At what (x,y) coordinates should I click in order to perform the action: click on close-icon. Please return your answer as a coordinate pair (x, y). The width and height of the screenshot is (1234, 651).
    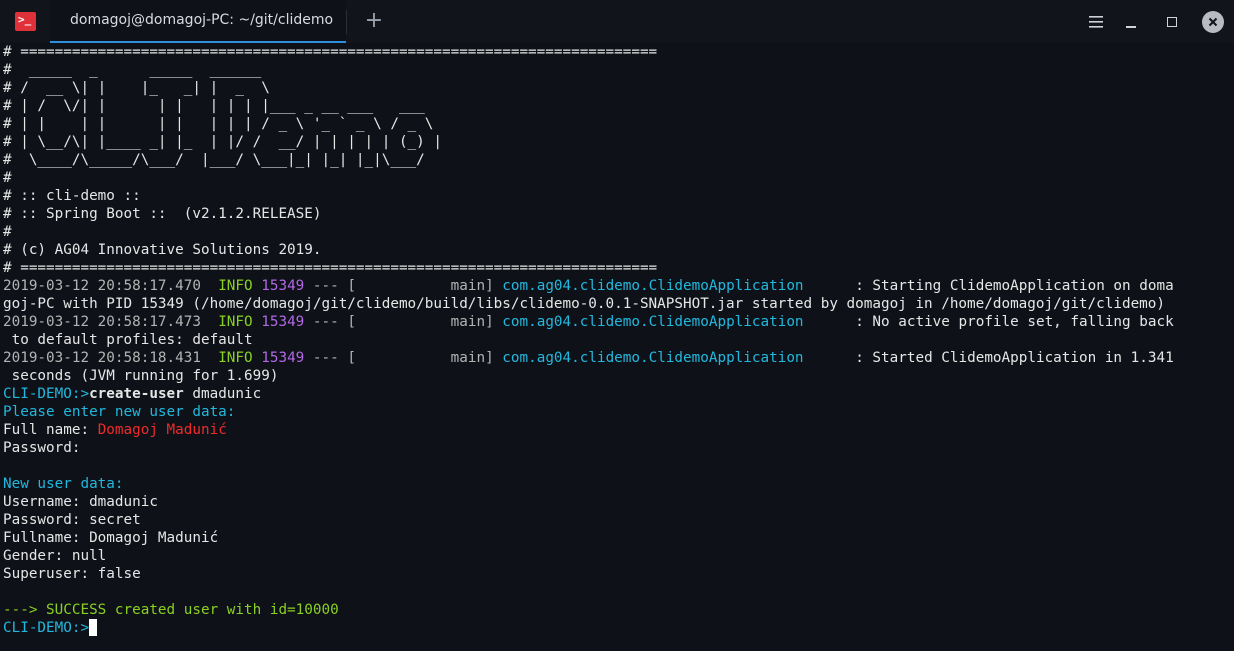
    Looking at the image, I should click on (1213, 22).